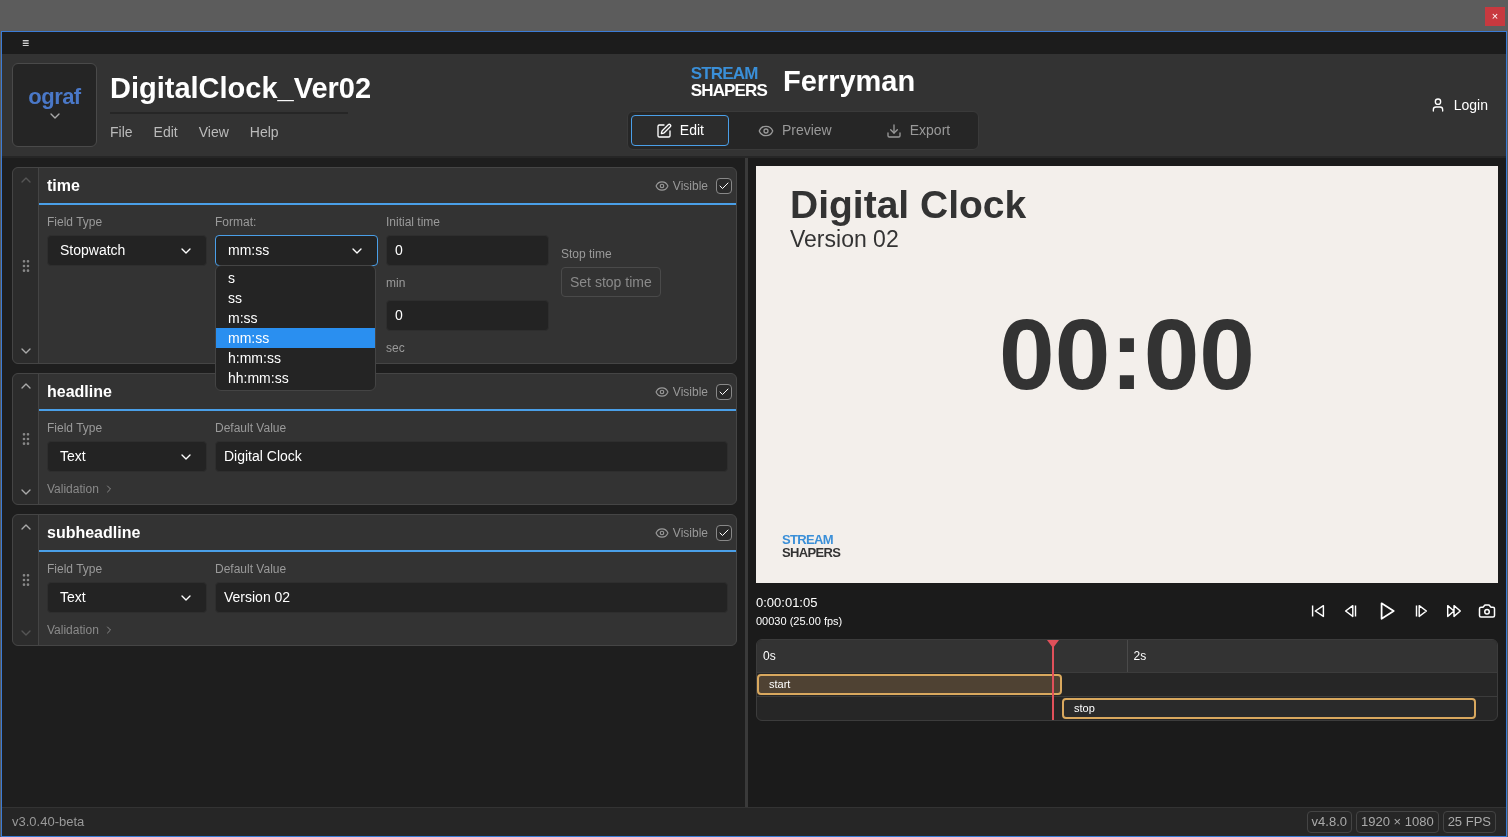 Image resolution: width=1508 pixels, height=837 pixels. I want to click on app-name: Ferryman, so click(849, 81).